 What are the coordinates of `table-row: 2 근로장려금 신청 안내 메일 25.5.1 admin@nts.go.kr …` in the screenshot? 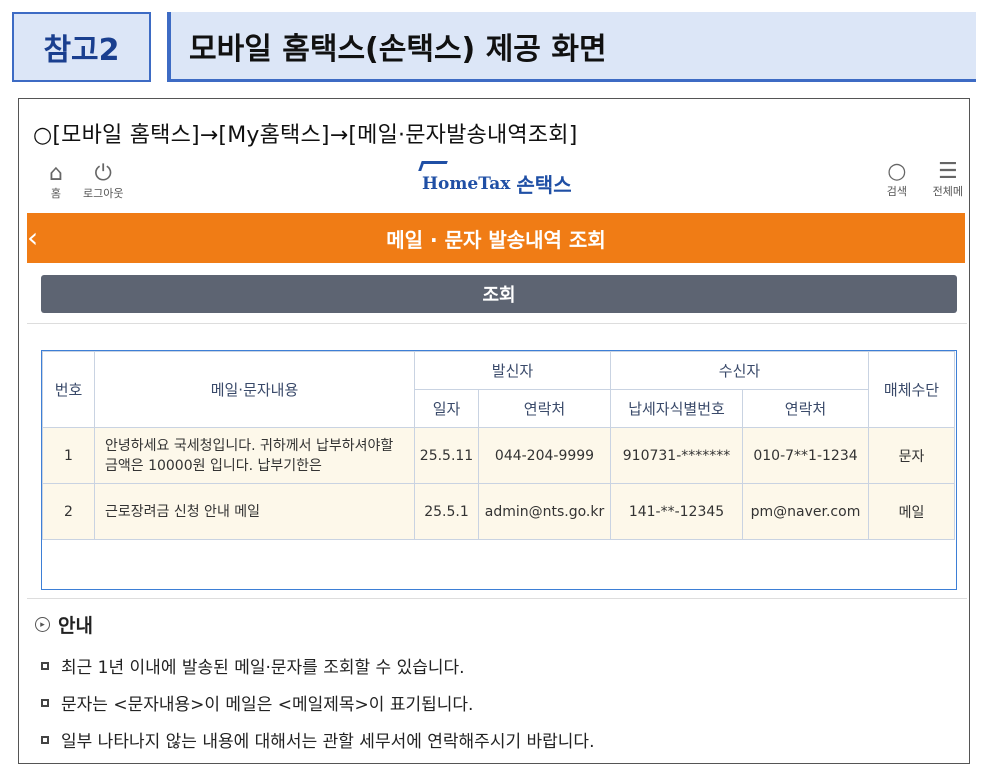 It's located at (498, 511).